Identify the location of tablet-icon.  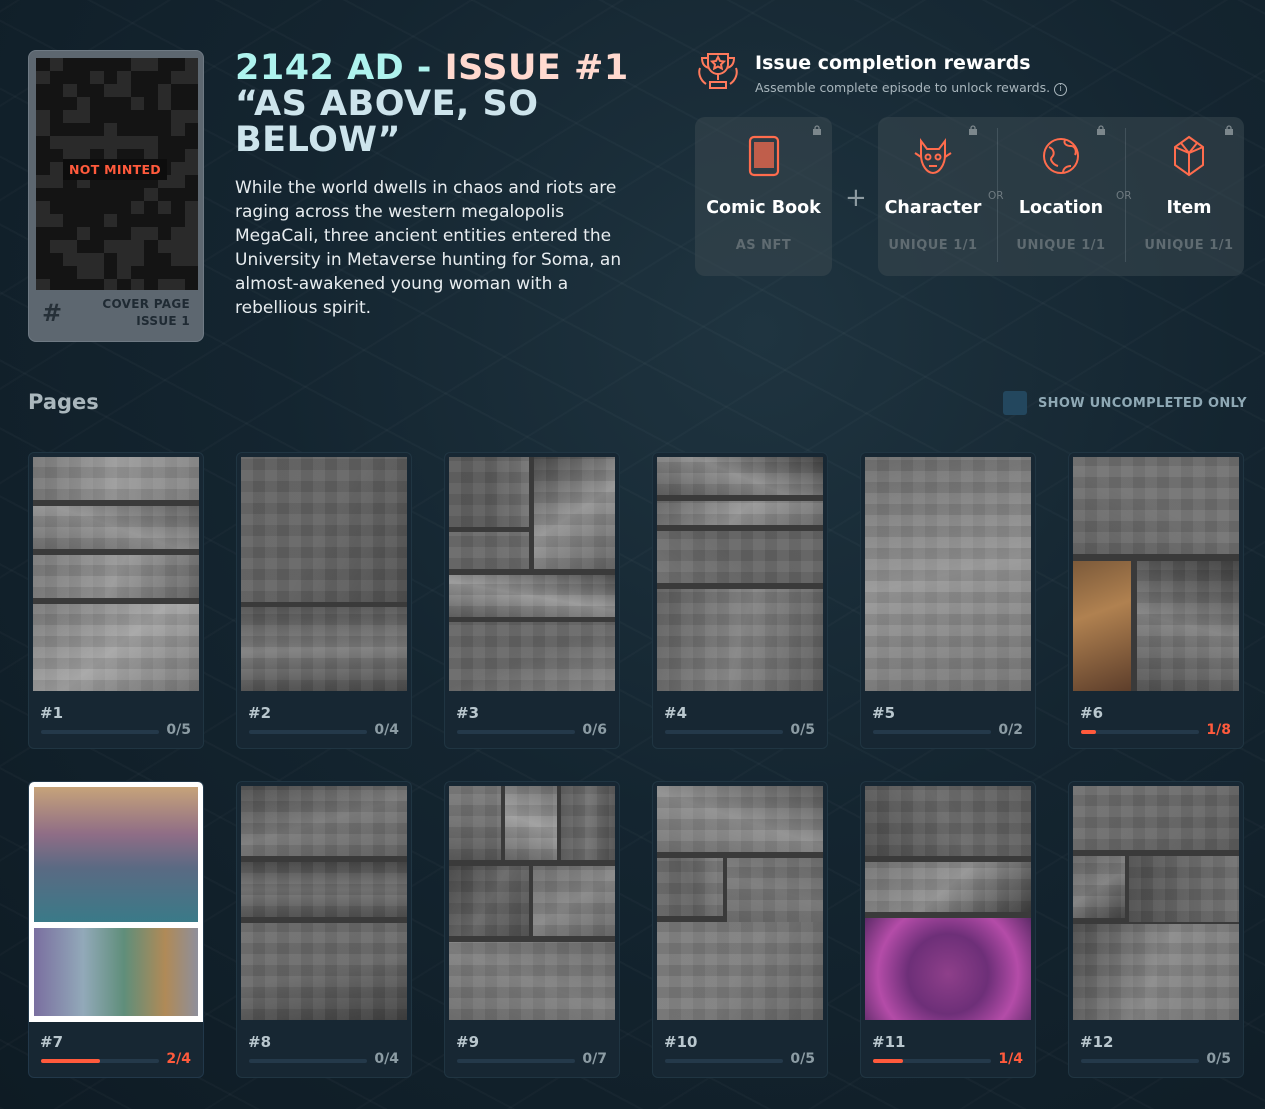
(763, 156).